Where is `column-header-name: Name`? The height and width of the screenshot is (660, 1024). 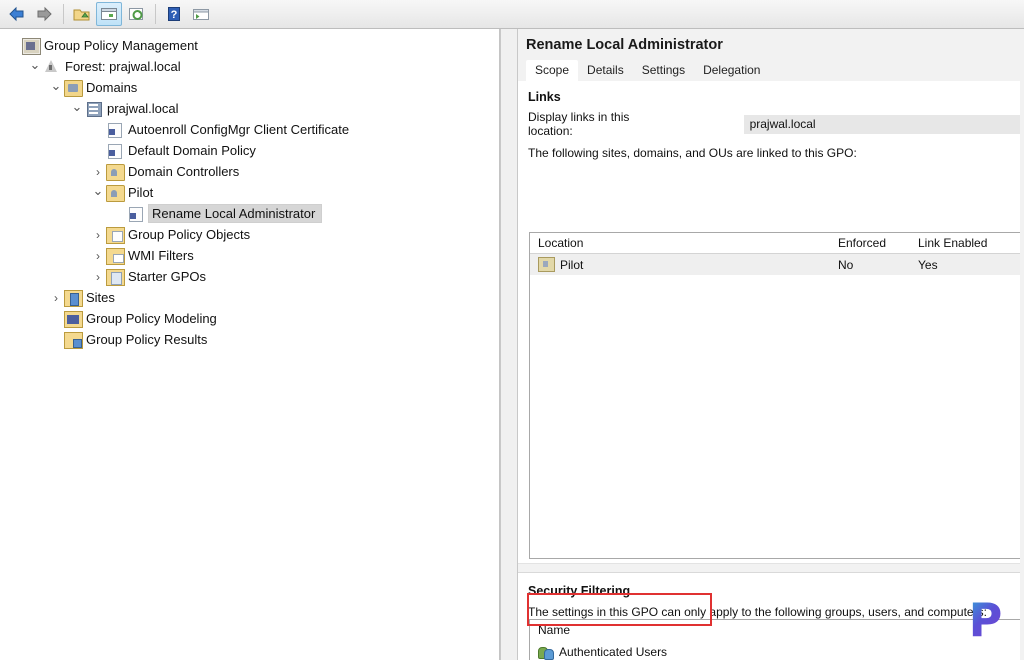 column-header-name: Name is located at coordinates (777, 630).